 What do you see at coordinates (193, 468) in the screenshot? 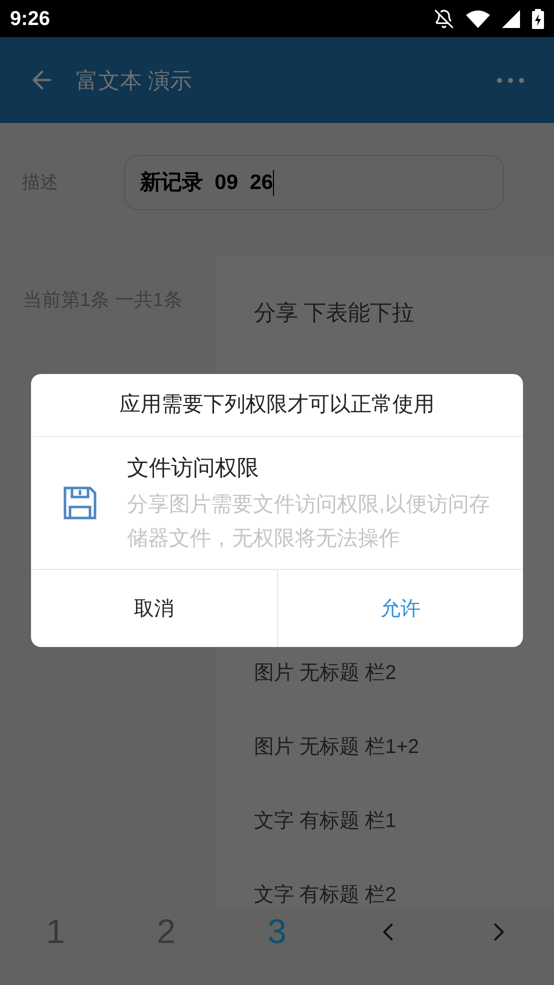
I see `permission-name: 文件访问权限` at bounding box center [193, 468].